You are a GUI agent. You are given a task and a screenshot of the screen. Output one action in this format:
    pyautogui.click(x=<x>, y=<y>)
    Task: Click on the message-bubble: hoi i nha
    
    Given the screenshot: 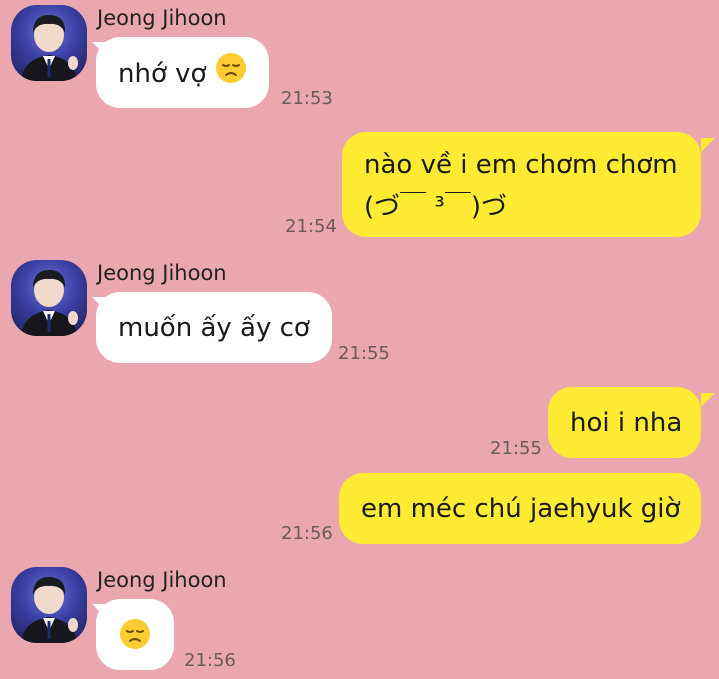 What is the action you would take?
    pyautogui.click(x=624, y=422)
    